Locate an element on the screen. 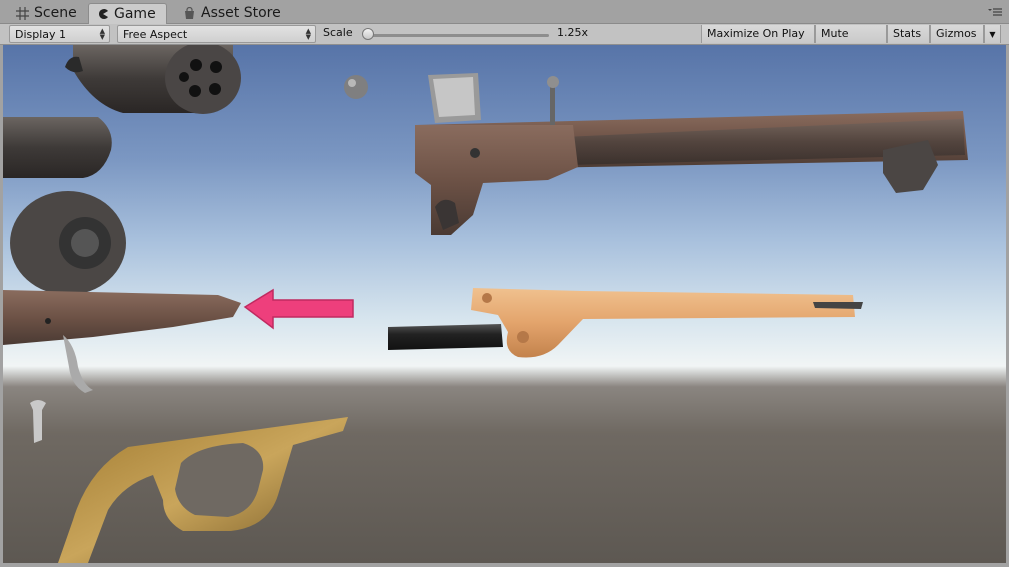 Image resolution: width=1009 pixels, height=567 pixels. grid-icon is located at coordinates (22, 13).